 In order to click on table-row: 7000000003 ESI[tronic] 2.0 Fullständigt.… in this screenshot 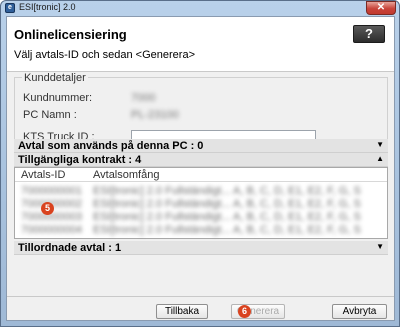, I will do `click(201, 217)`.